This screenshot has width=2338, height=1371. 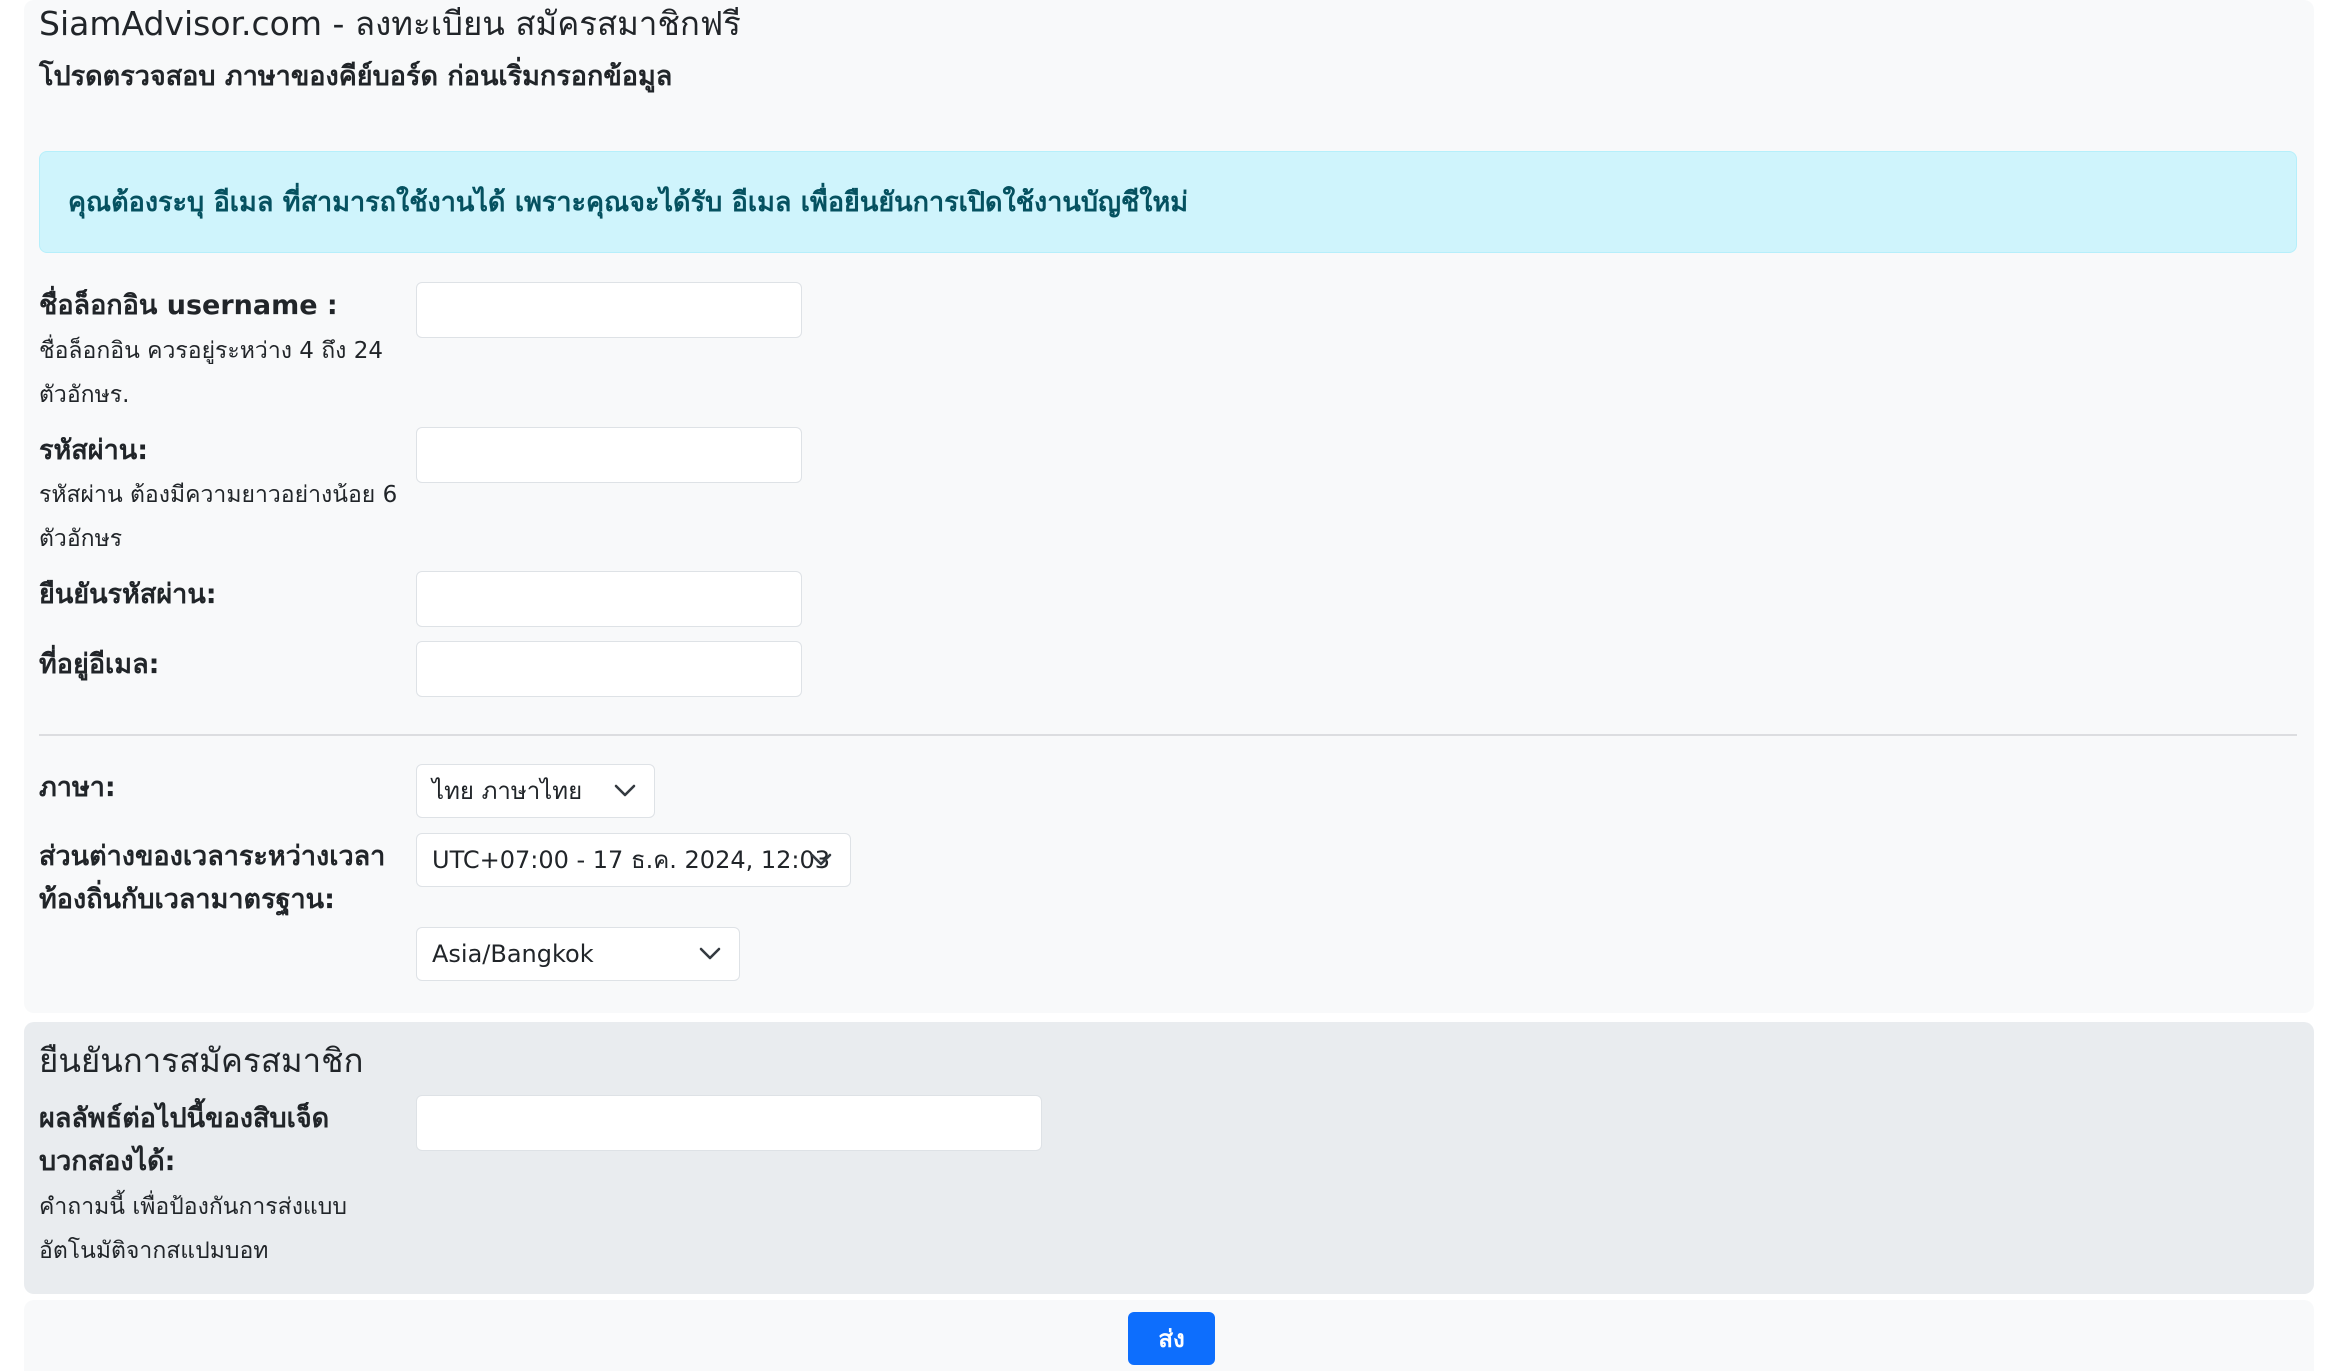 I want to click on language-select: ไทย ภาษาไทย, so click(x=535, y=791).